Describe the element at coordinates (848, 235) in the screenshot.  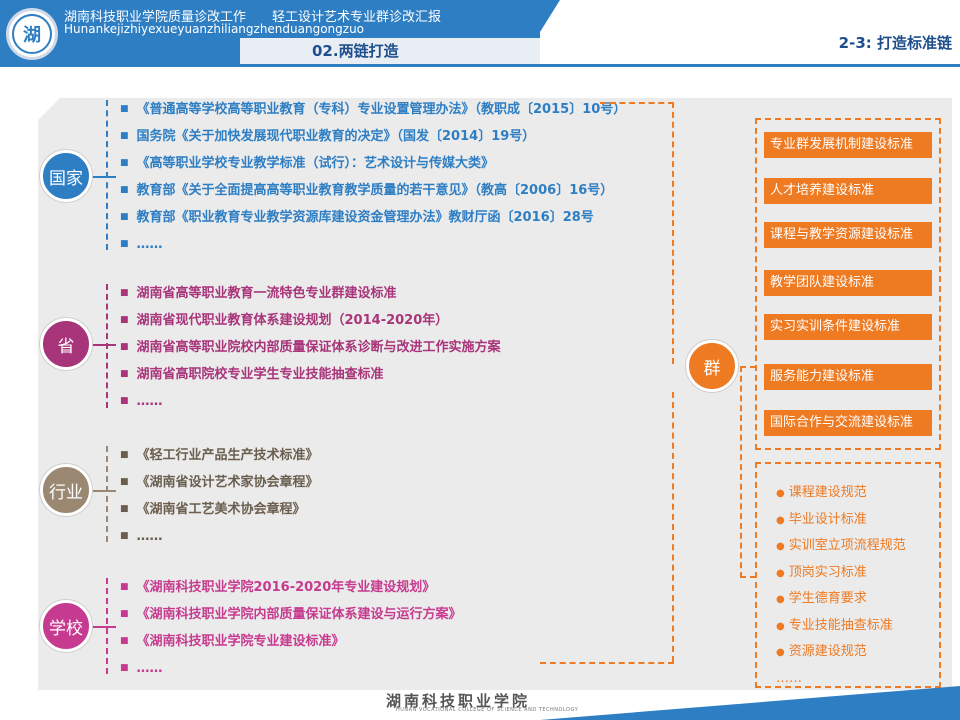
I see `standard-item: 课程与教学资源建设标准` at that location.